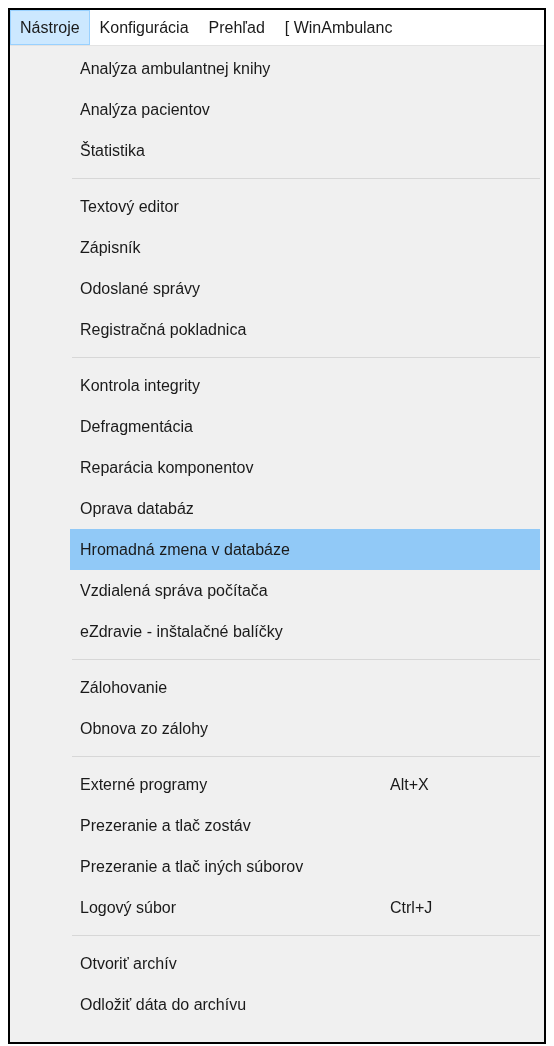 The width and height of the screenshot is (554, 1046). Describe the element at coordinates (145, 109) in the screenshot. I see `menu-item-label: Analýza pacientov` at that location.